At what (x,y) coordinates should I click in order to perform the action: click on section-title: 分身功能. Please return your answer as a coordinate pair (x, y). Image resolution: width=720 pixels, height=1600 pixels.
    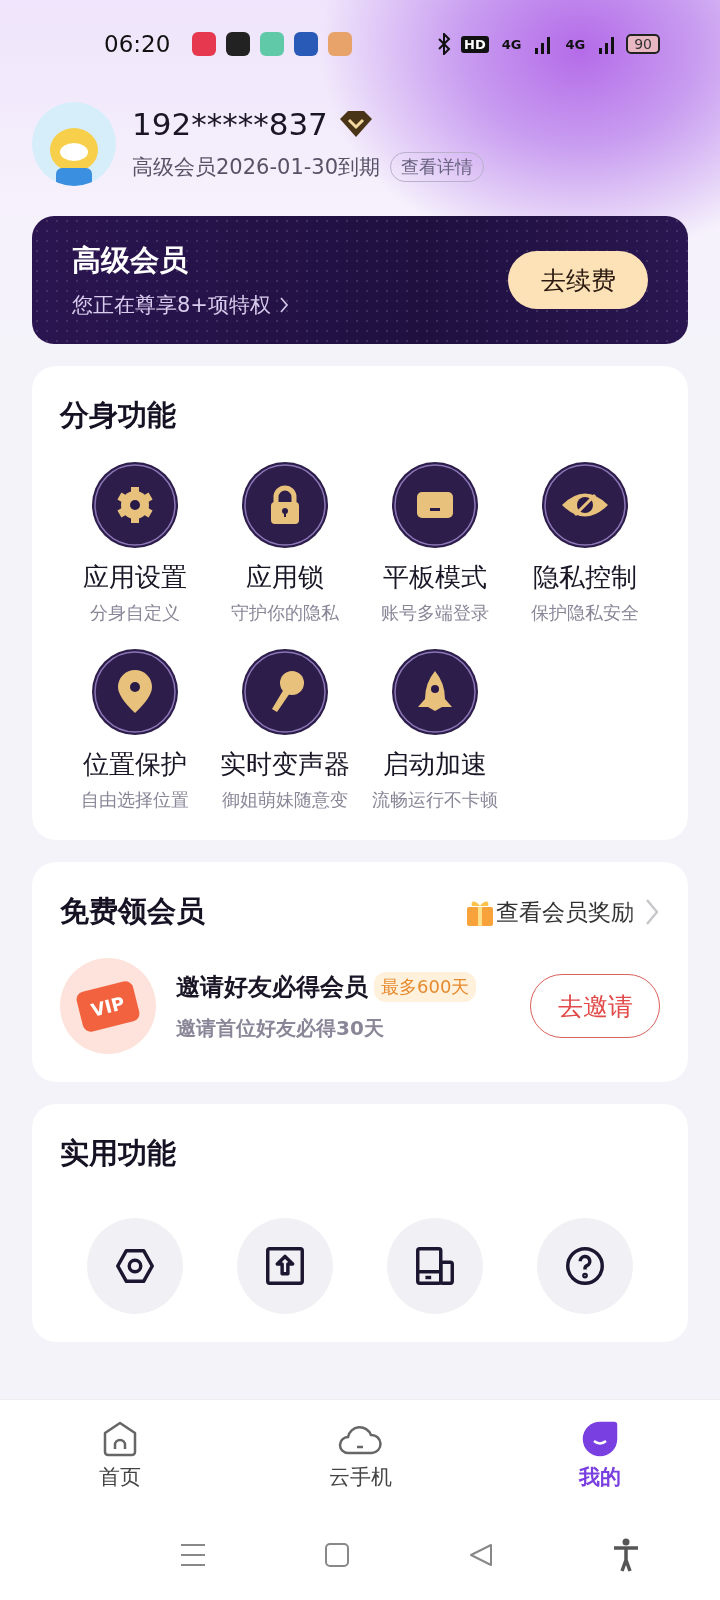
    Looking at the image, I should click on (118, 415).